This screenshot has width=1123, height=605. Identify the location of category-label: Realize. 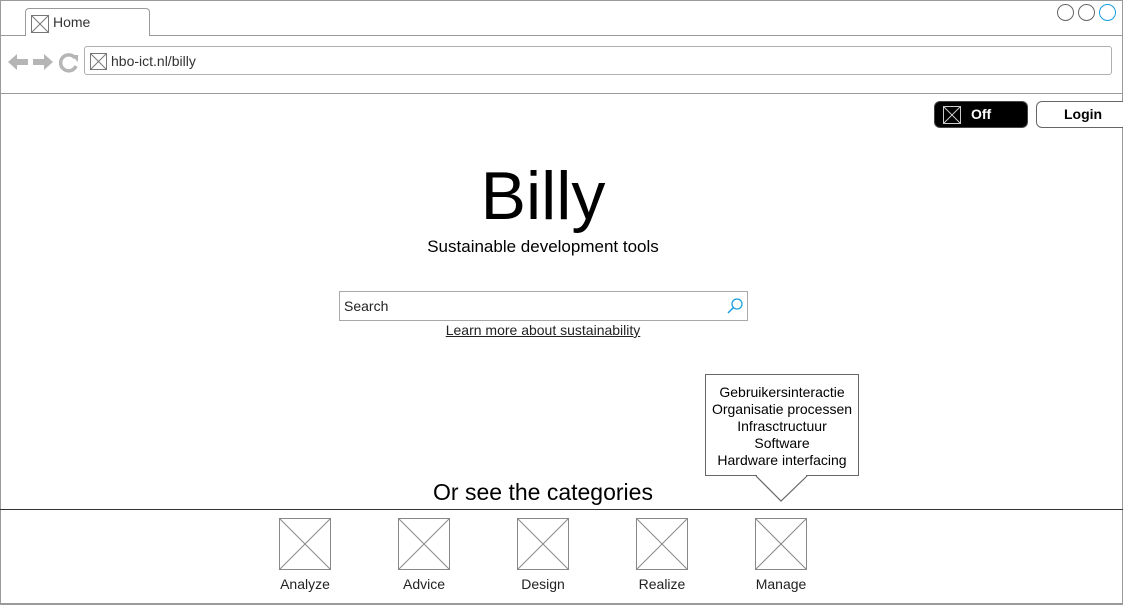
(662, 584).